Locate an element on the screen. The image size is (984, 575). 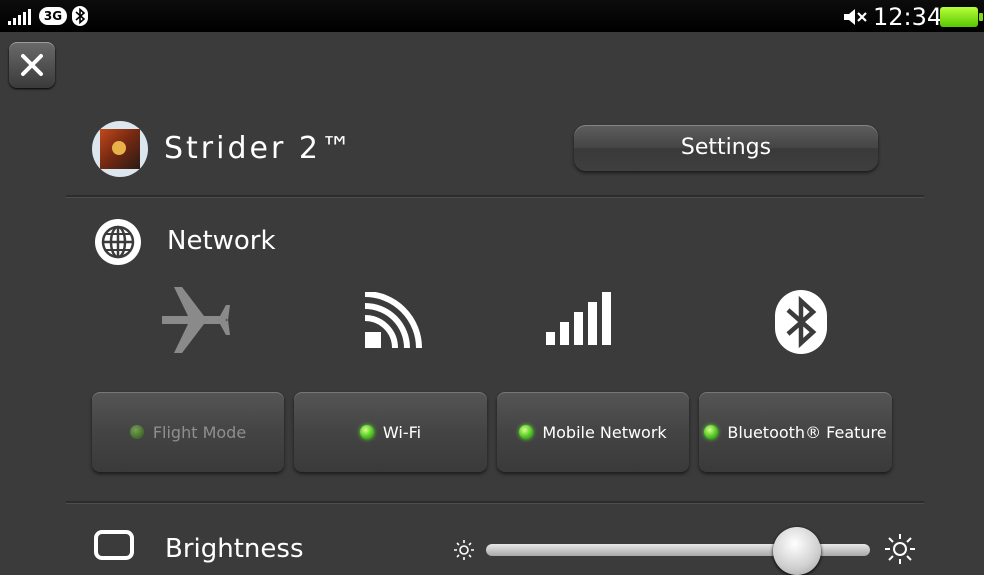
mobile-network-label: Mobile Network is located at coordinates (604, 432).